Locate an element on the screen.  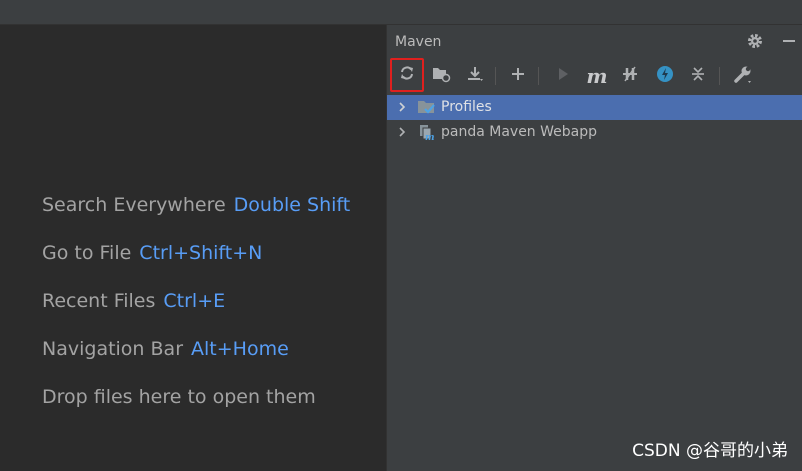
tree-node-profiles: Profiles is located at coordinates (594, 107).